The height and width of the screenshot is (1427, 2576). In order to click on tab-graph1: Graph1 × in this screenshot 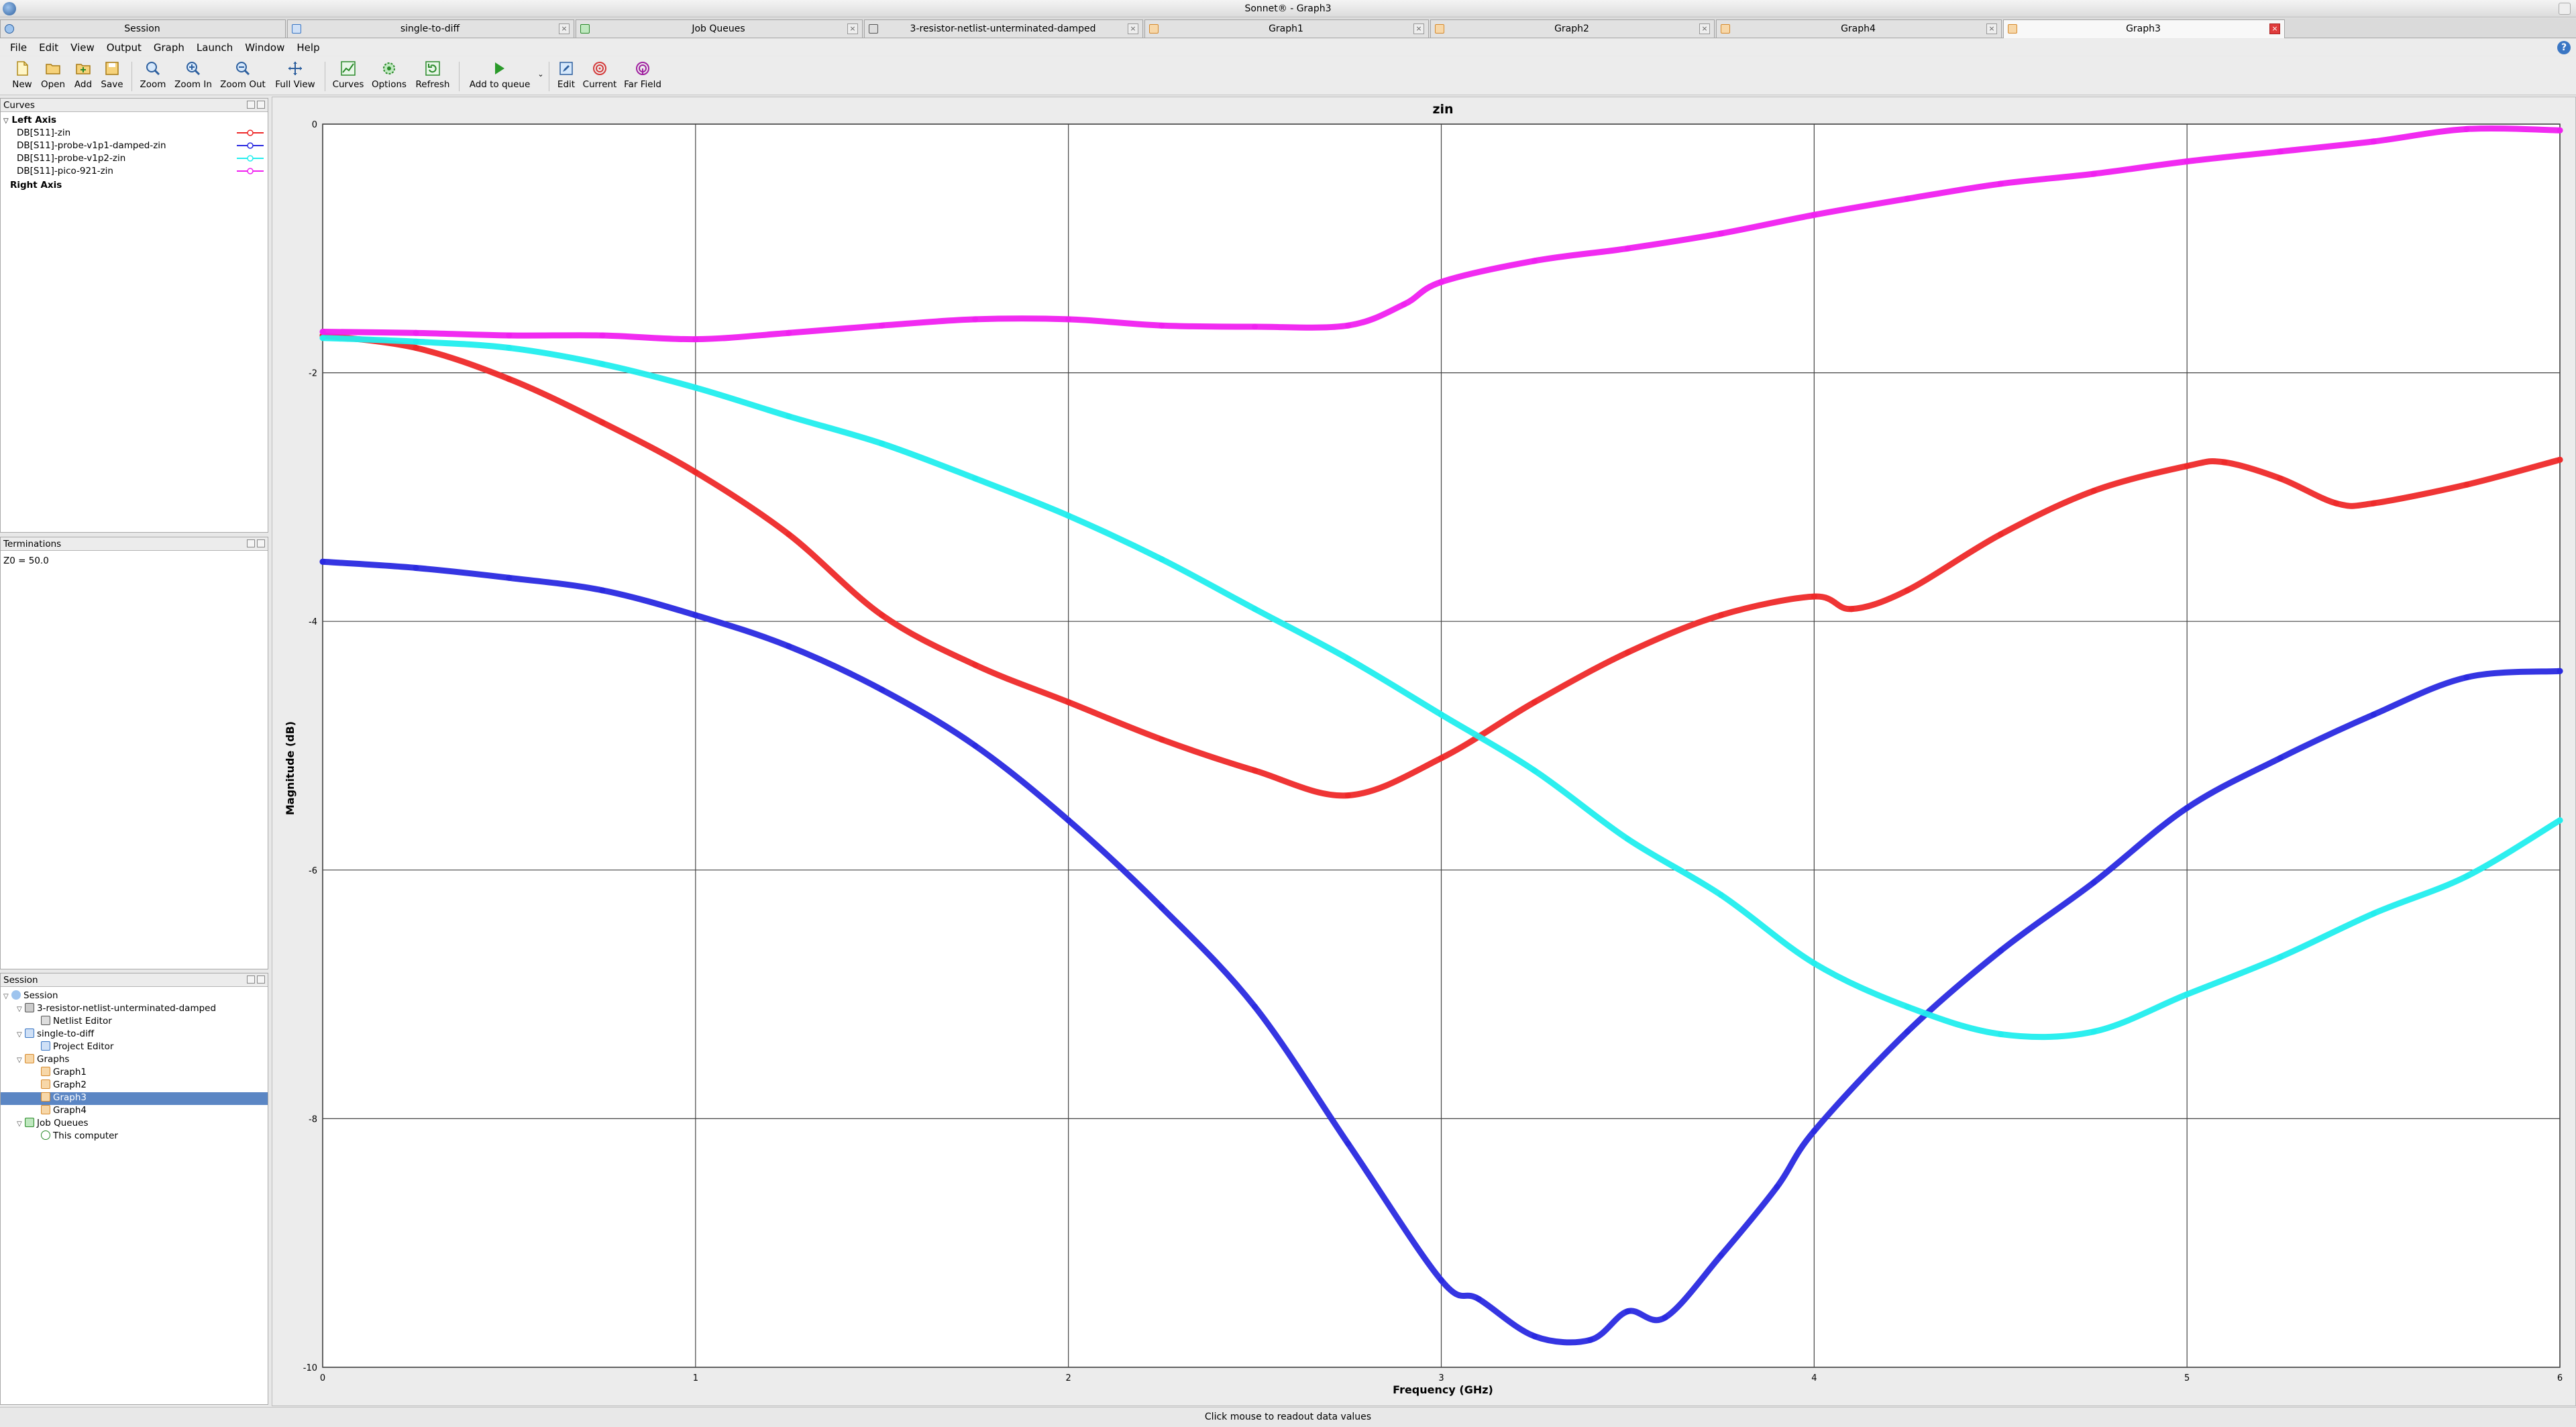, I will do `click(1286, 28)`.